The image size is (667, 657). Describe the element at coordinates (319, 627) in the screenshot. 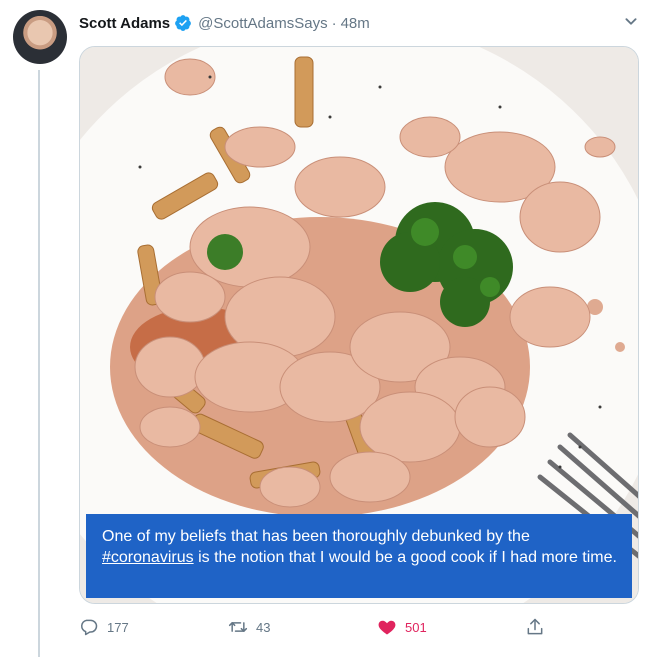

I see `tweet-actions: 177 43 501` at that location.